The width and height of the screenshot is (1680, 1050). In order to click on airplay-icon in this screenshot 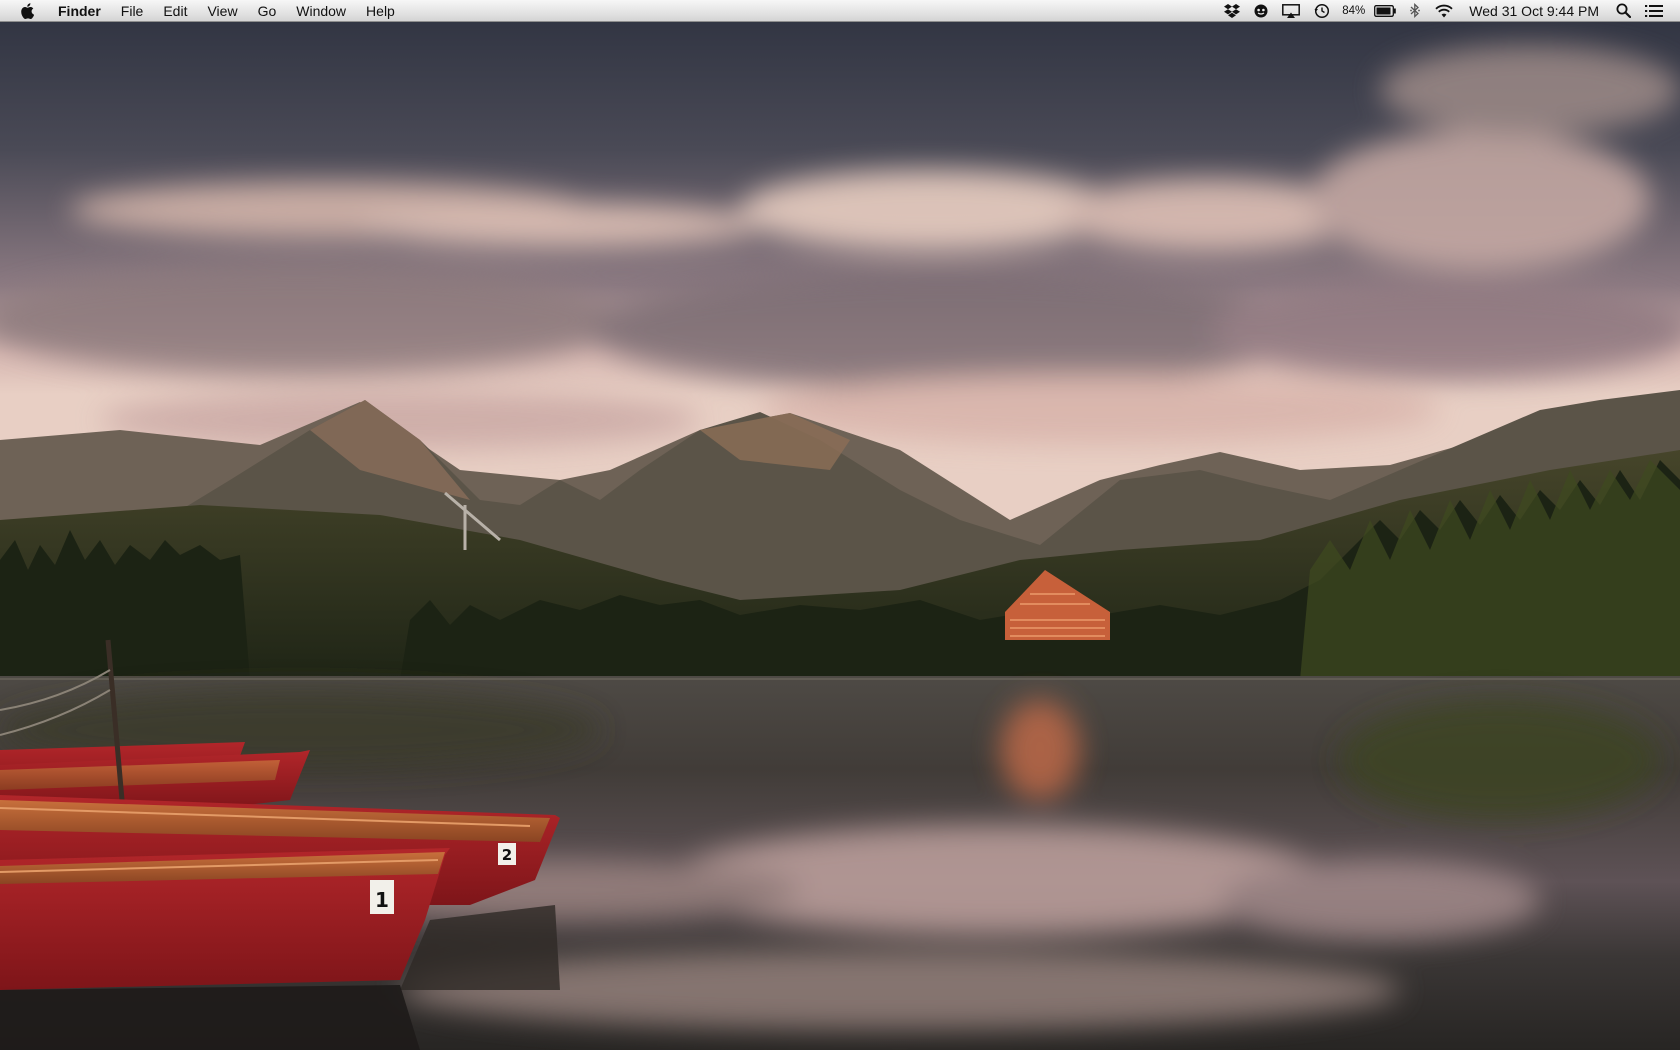, I will do `click(1291, 11)`.